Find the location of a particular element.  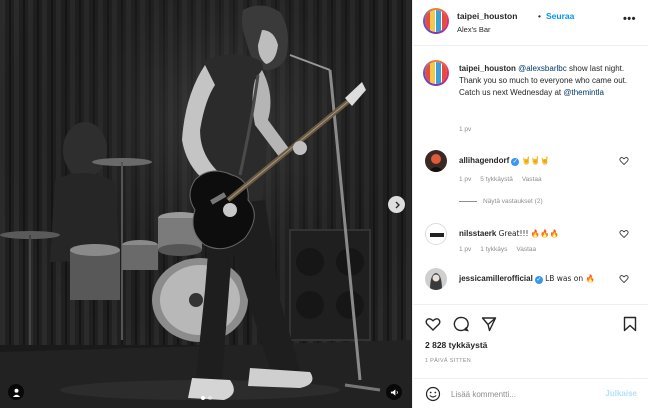

comment-meta: 1 pv 1 tykkäys Vastaa is located at coordinates (497, 249).